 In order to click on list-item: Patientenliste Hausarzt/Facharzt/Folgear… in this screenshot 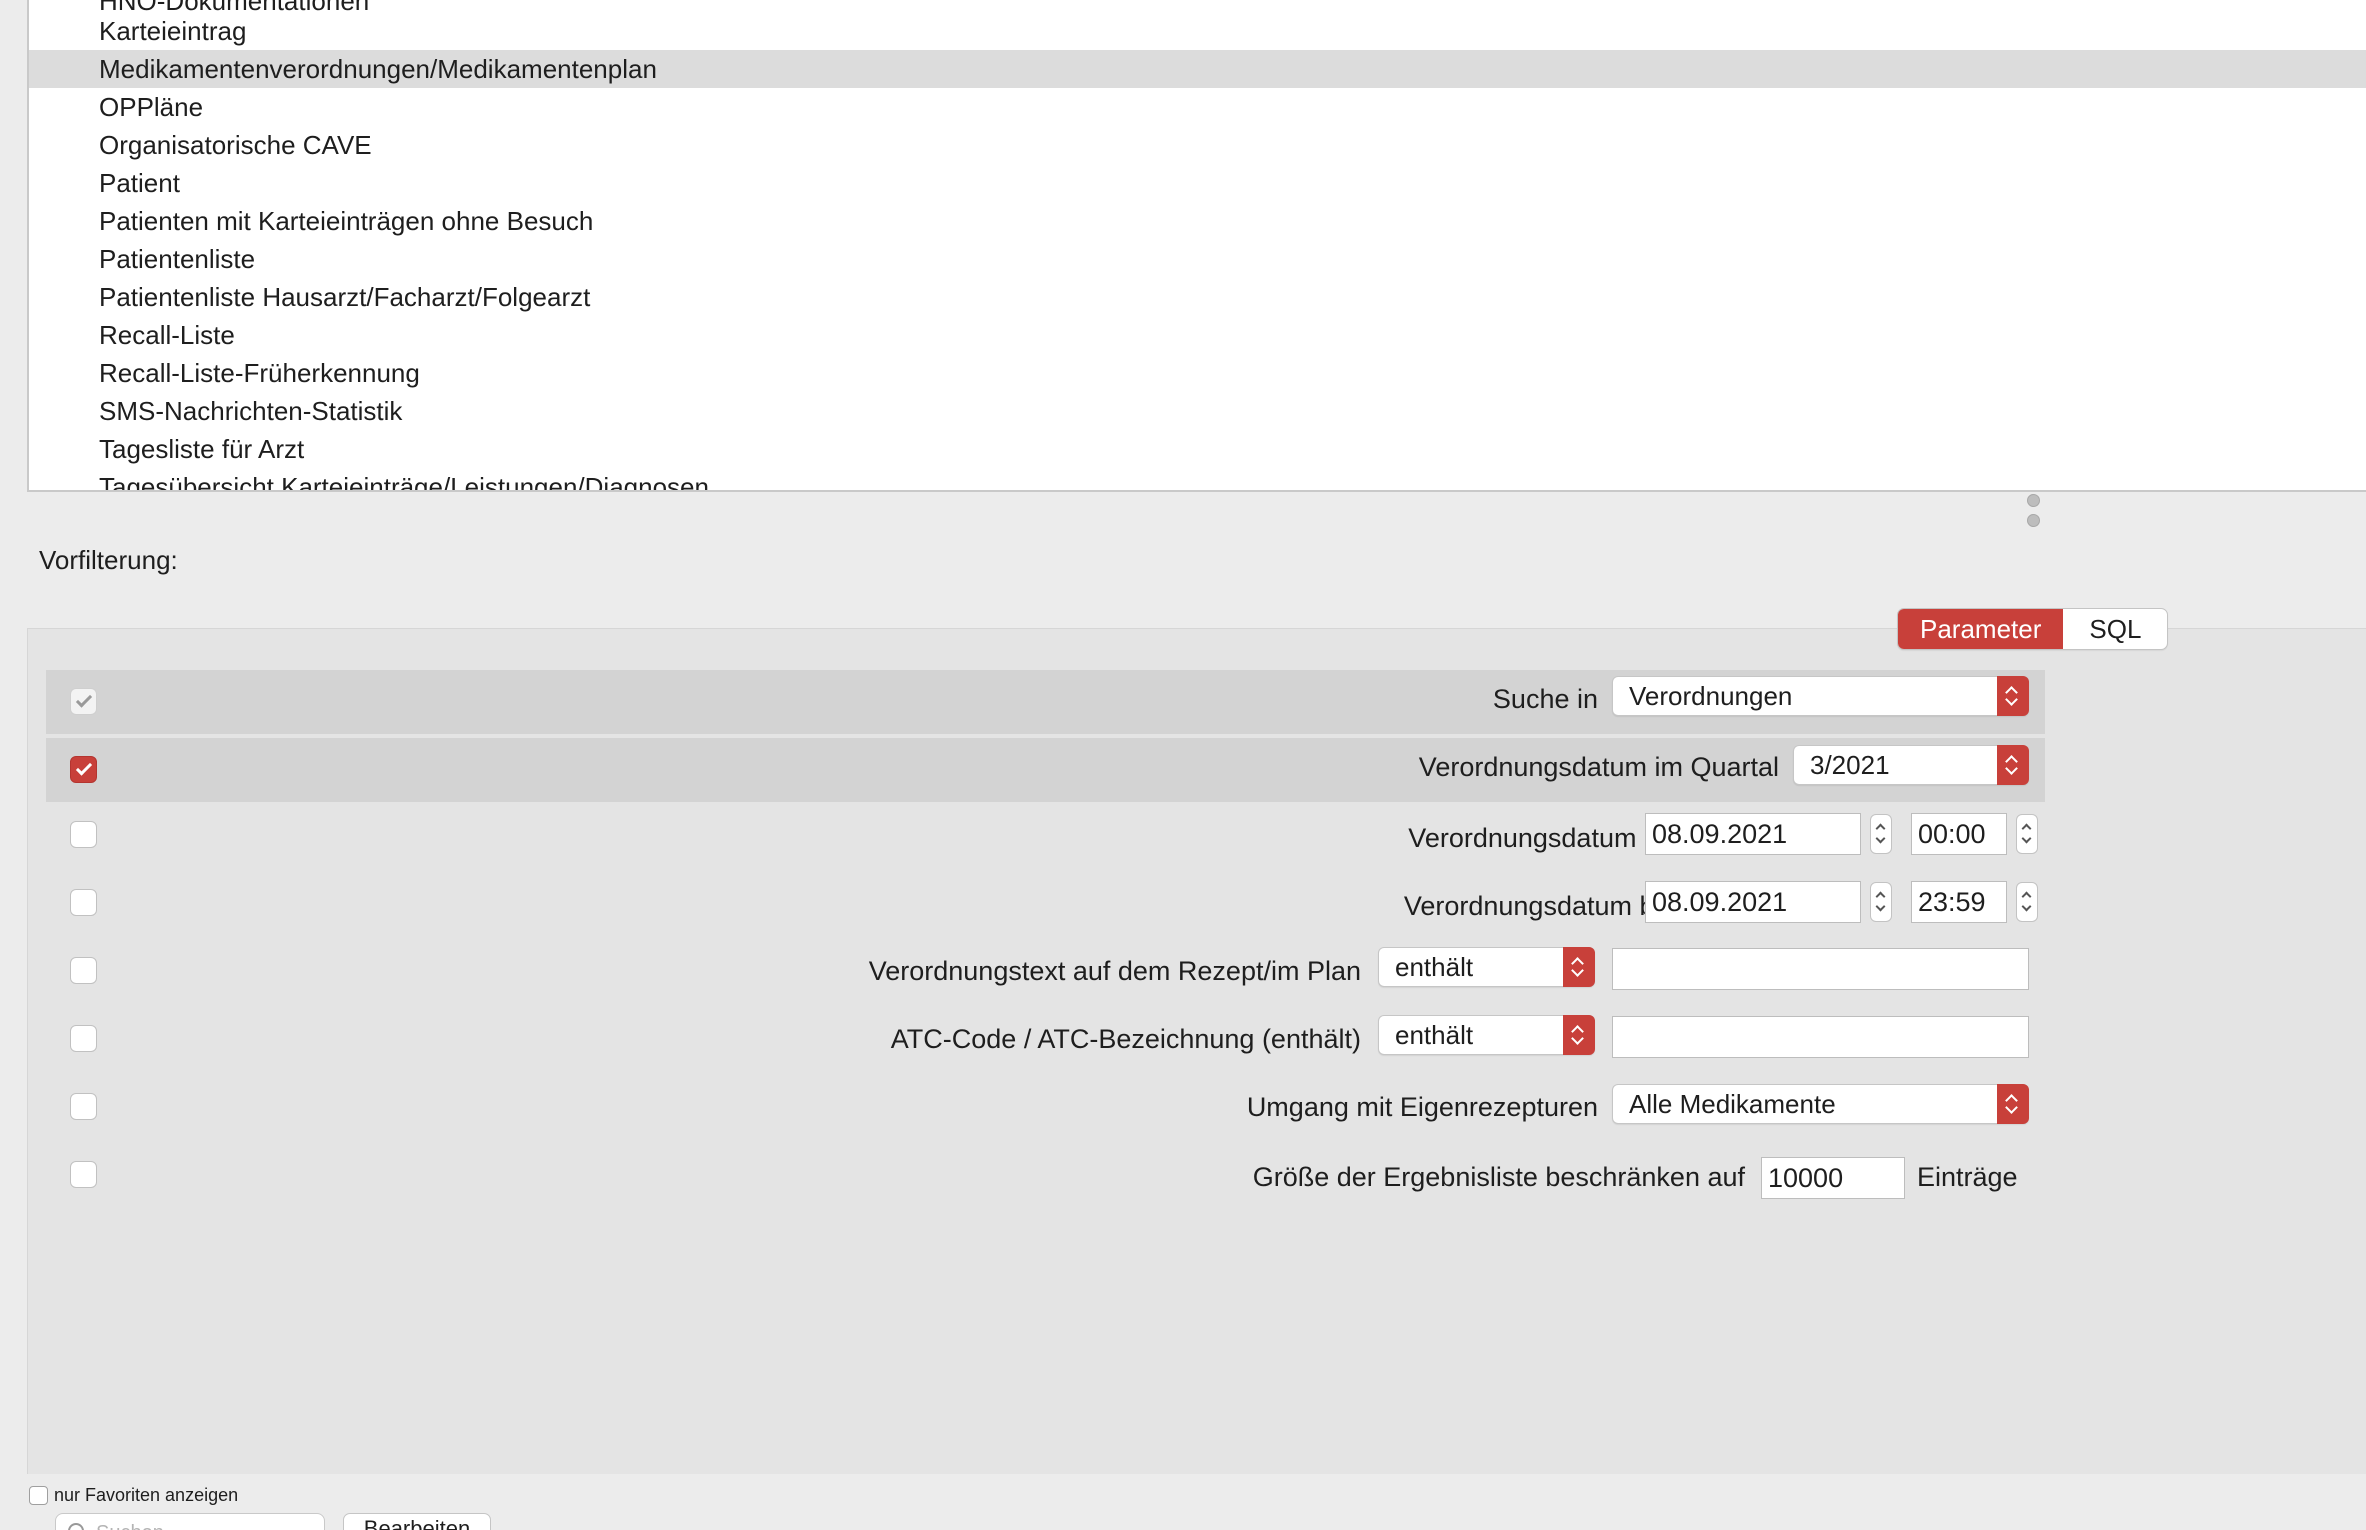, I will do `click(1197, 297)`.